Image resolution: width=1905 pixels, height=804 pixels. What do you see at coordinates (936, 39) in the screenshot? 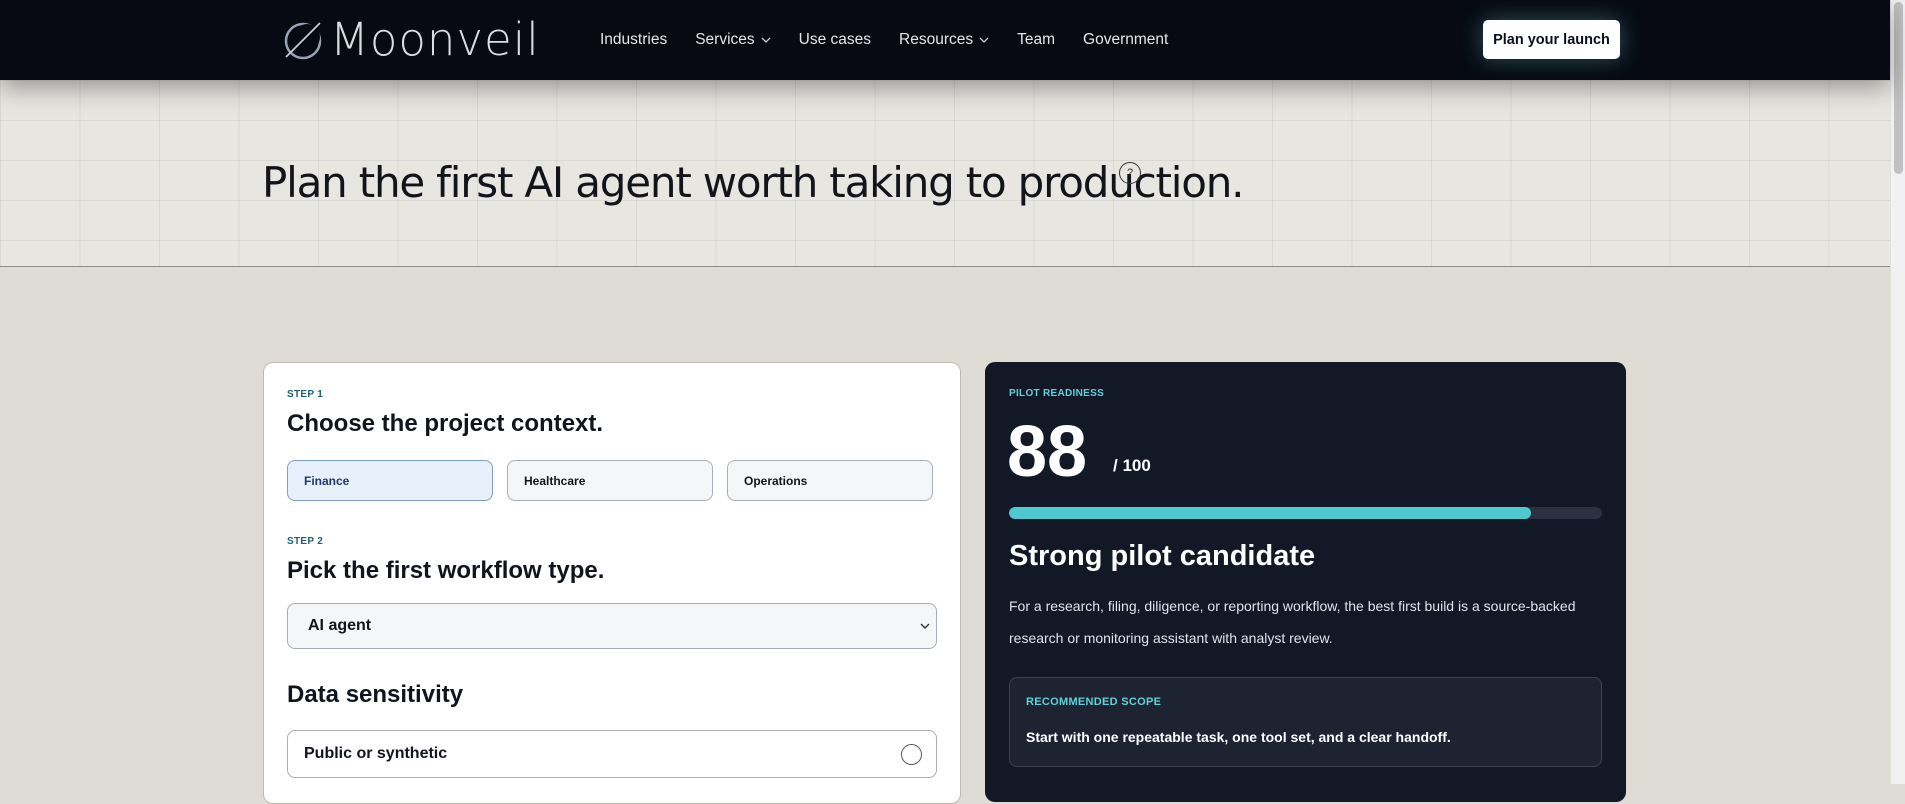
I see `nav-link-label: Resources` at bounding box center [936, 39].